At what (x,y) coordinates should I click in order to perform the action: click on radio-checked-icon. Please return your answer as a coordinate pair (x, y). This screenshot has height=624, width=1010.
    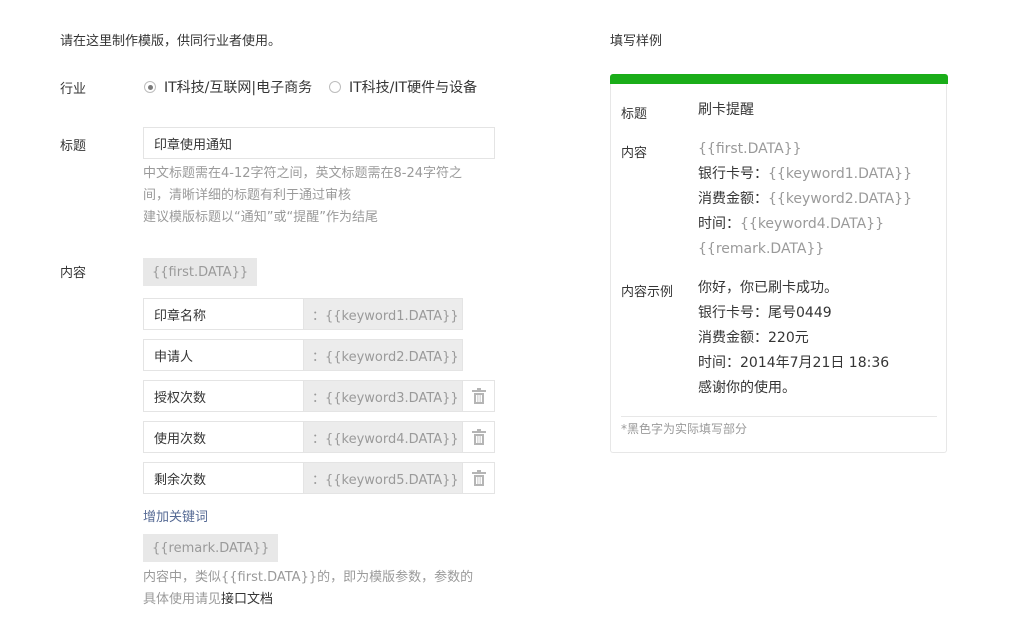
    Looking at the image, I should click on (150, 87).